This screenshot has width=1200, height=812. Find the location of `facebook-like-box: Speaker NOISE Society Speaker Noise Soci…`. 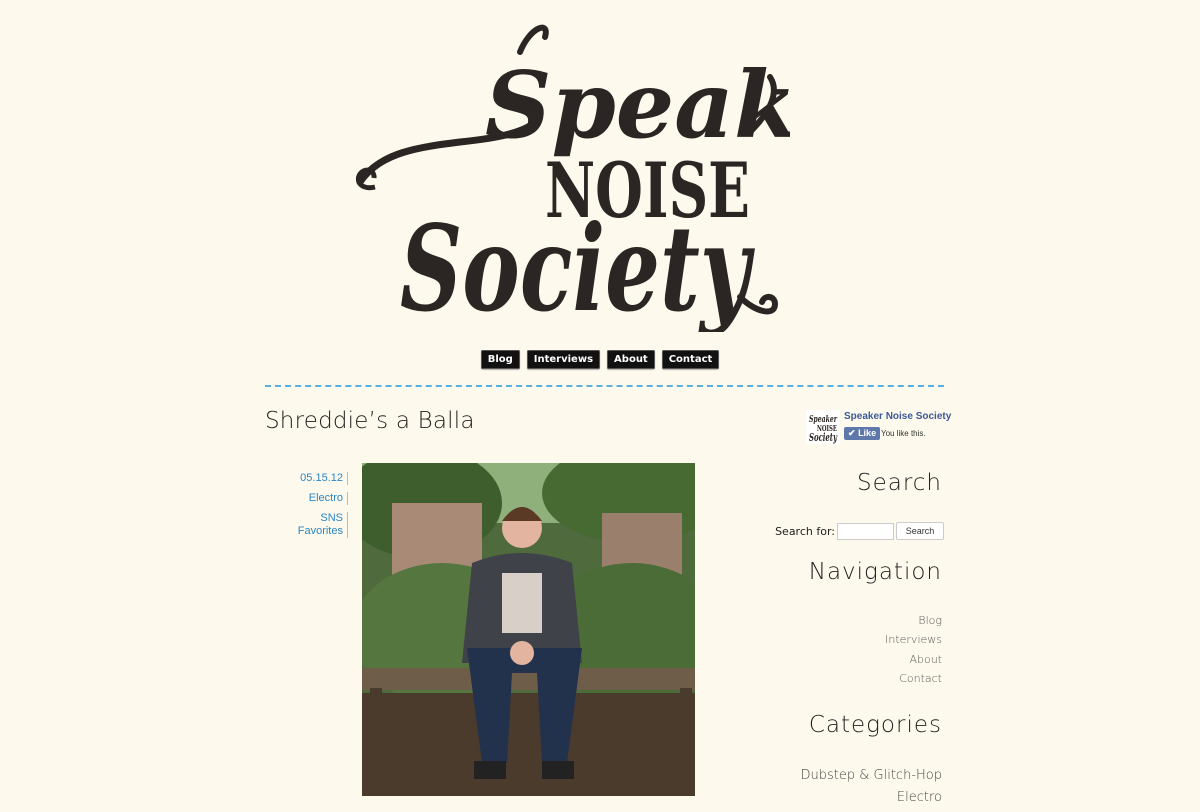

facebook-like-box: Speaker NOISE Society Speaker Noise Soci… is located at coordinates (878, 427).